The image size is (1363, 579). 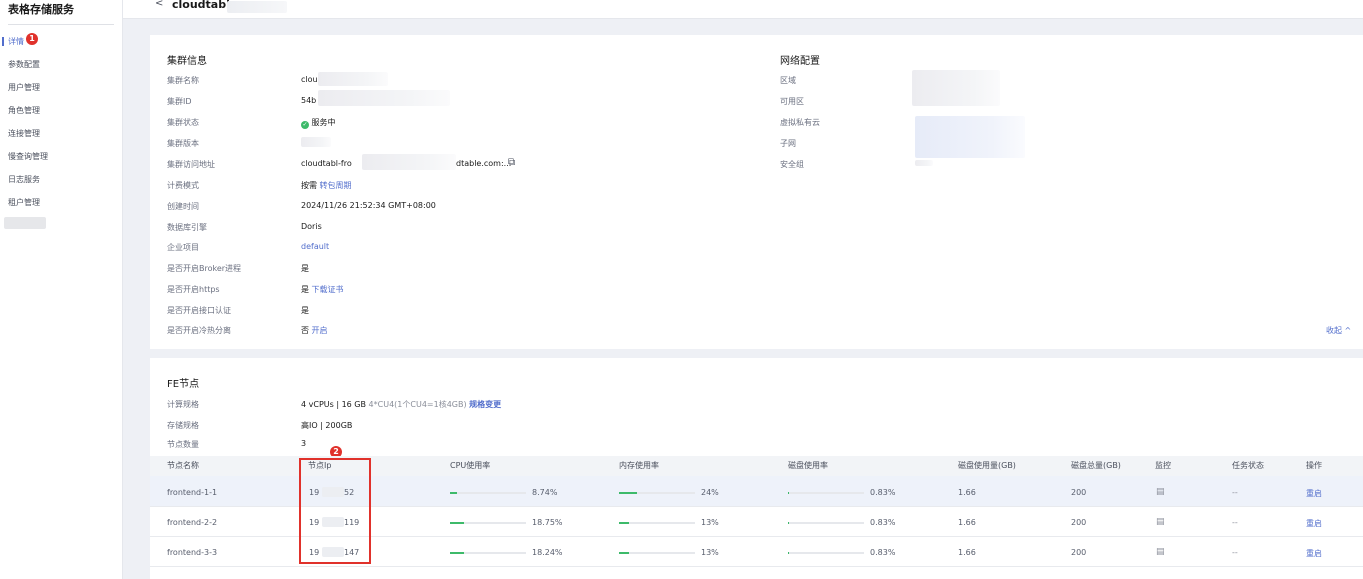 I want to click on cell-cpu-usage: 8.74%, so click(x=545, y=492).